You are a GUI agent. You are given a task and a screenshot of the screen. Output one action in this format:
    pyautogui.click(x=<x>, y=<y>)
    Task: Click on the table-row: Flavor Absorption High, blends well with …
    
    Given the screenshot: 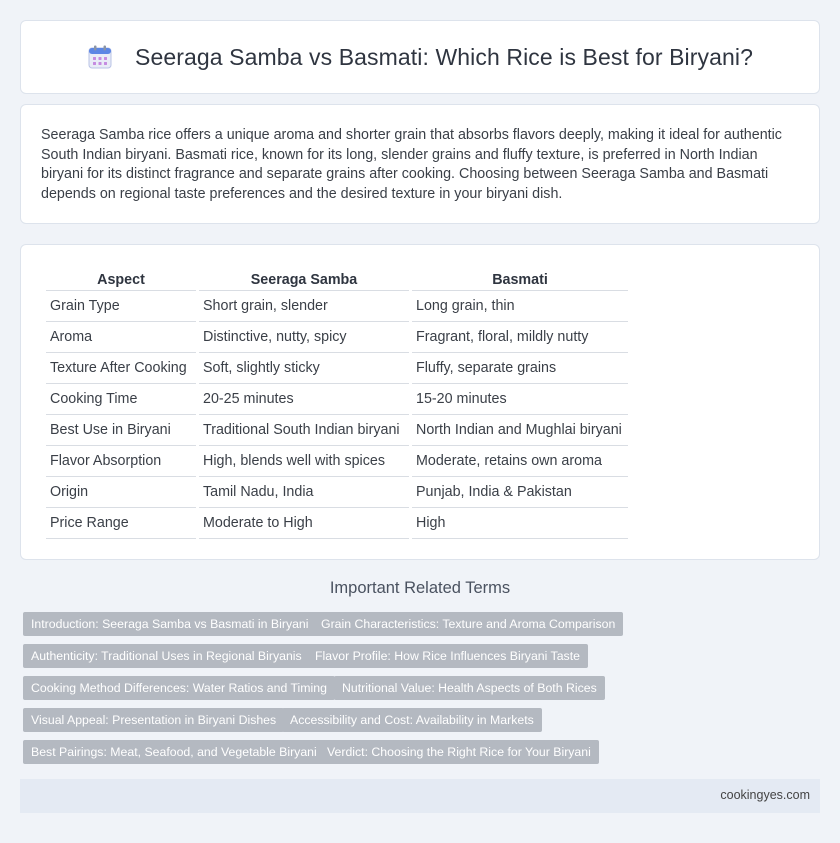 What is the action you would take?
    pyautogui.click(x=337, y=461)
    